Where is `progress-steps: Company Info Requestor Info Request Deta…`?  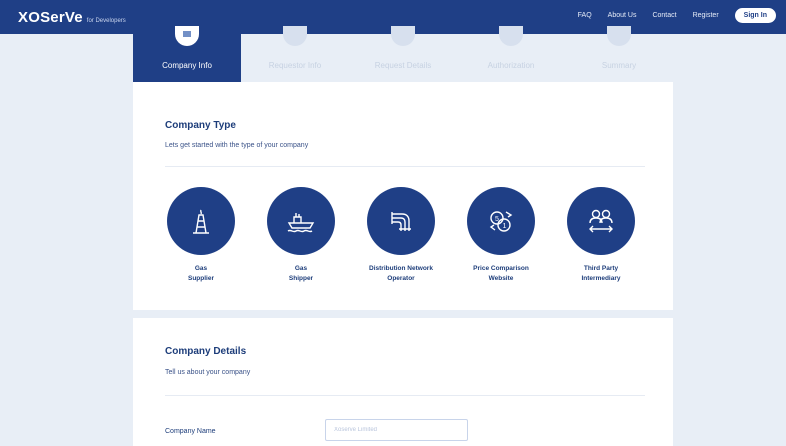 progress-steps: Company Info Requestor Info Request Deta… is located at coordinates (403, 58).